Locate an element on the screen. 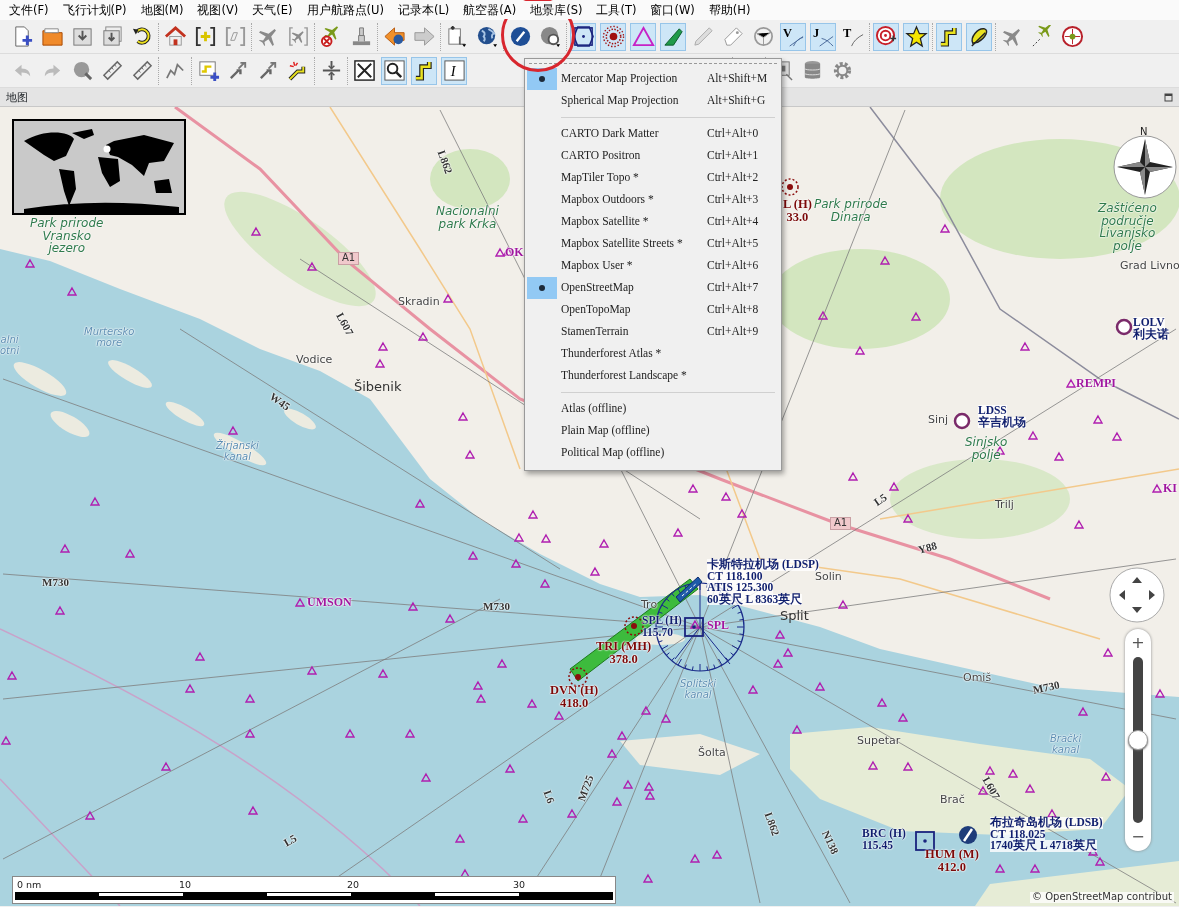 Image resolution: width=1179 pixels, height=907 pixels. navaid-label: 418.0 is located at coordinates (574, 704).